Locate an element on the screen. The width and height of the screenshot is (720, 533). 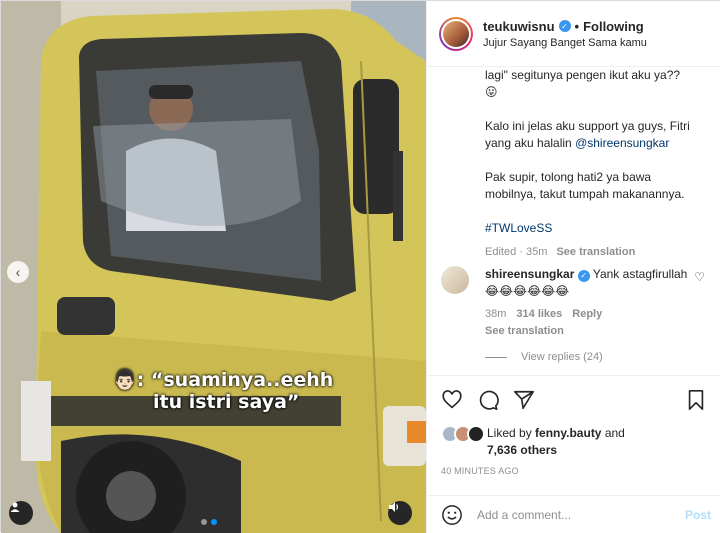
overlay-text-line2: itu istri saya” is located at coordinates (226, 402).